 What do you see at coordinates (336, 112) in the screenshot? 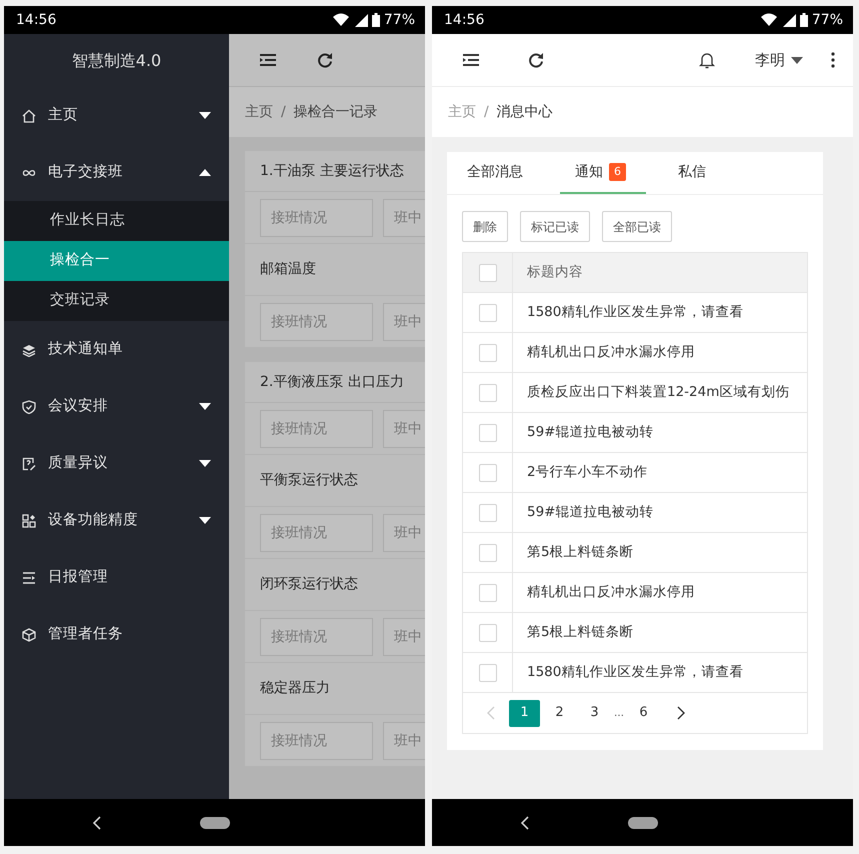
I see `breadcrumb-link: 操检合一记录` at bounding box center [336, 112].